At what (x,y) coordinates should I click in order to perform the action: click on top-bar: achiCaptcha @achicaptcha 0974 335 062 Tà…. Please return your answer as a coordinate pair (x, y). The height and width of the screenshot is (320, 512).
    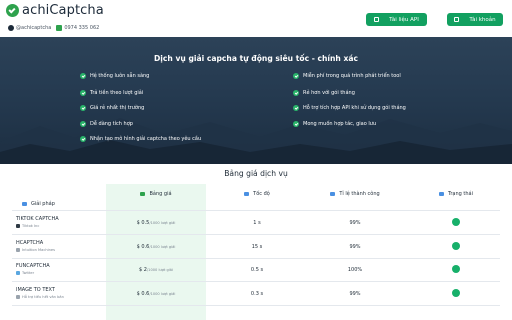
    Looking at the image, I should click on (256, 18).